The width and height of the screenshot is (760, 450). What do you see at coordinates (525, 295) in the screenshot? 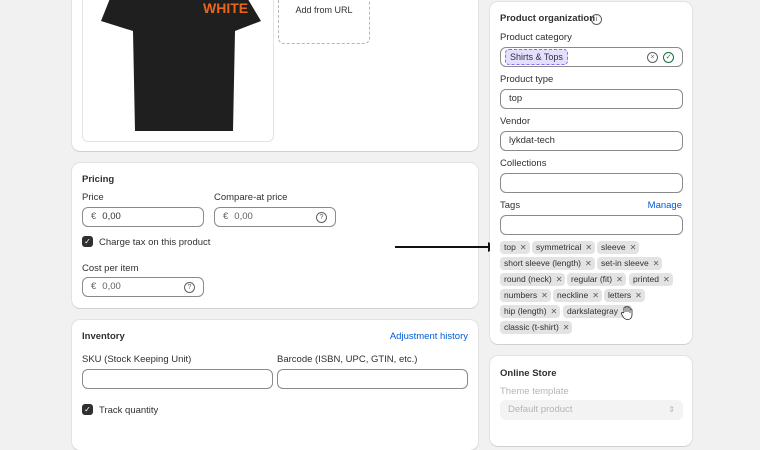
I see `tag-chip: numbers ✕` at bounding box center [525, 295].